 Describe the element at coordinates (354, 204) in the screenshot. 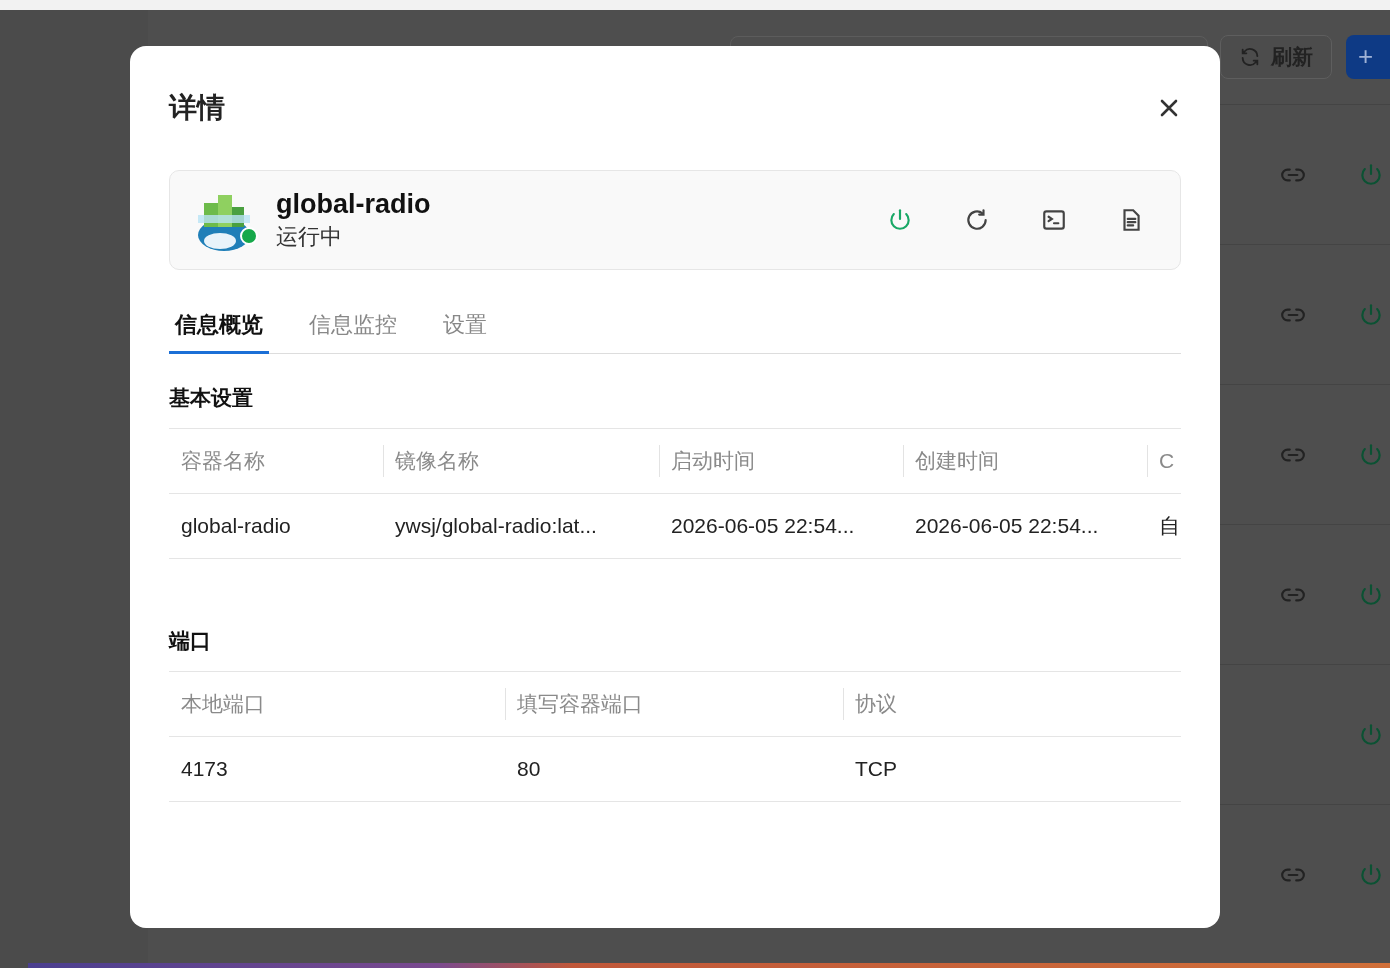

I see `container-name: global-radio` at that location.